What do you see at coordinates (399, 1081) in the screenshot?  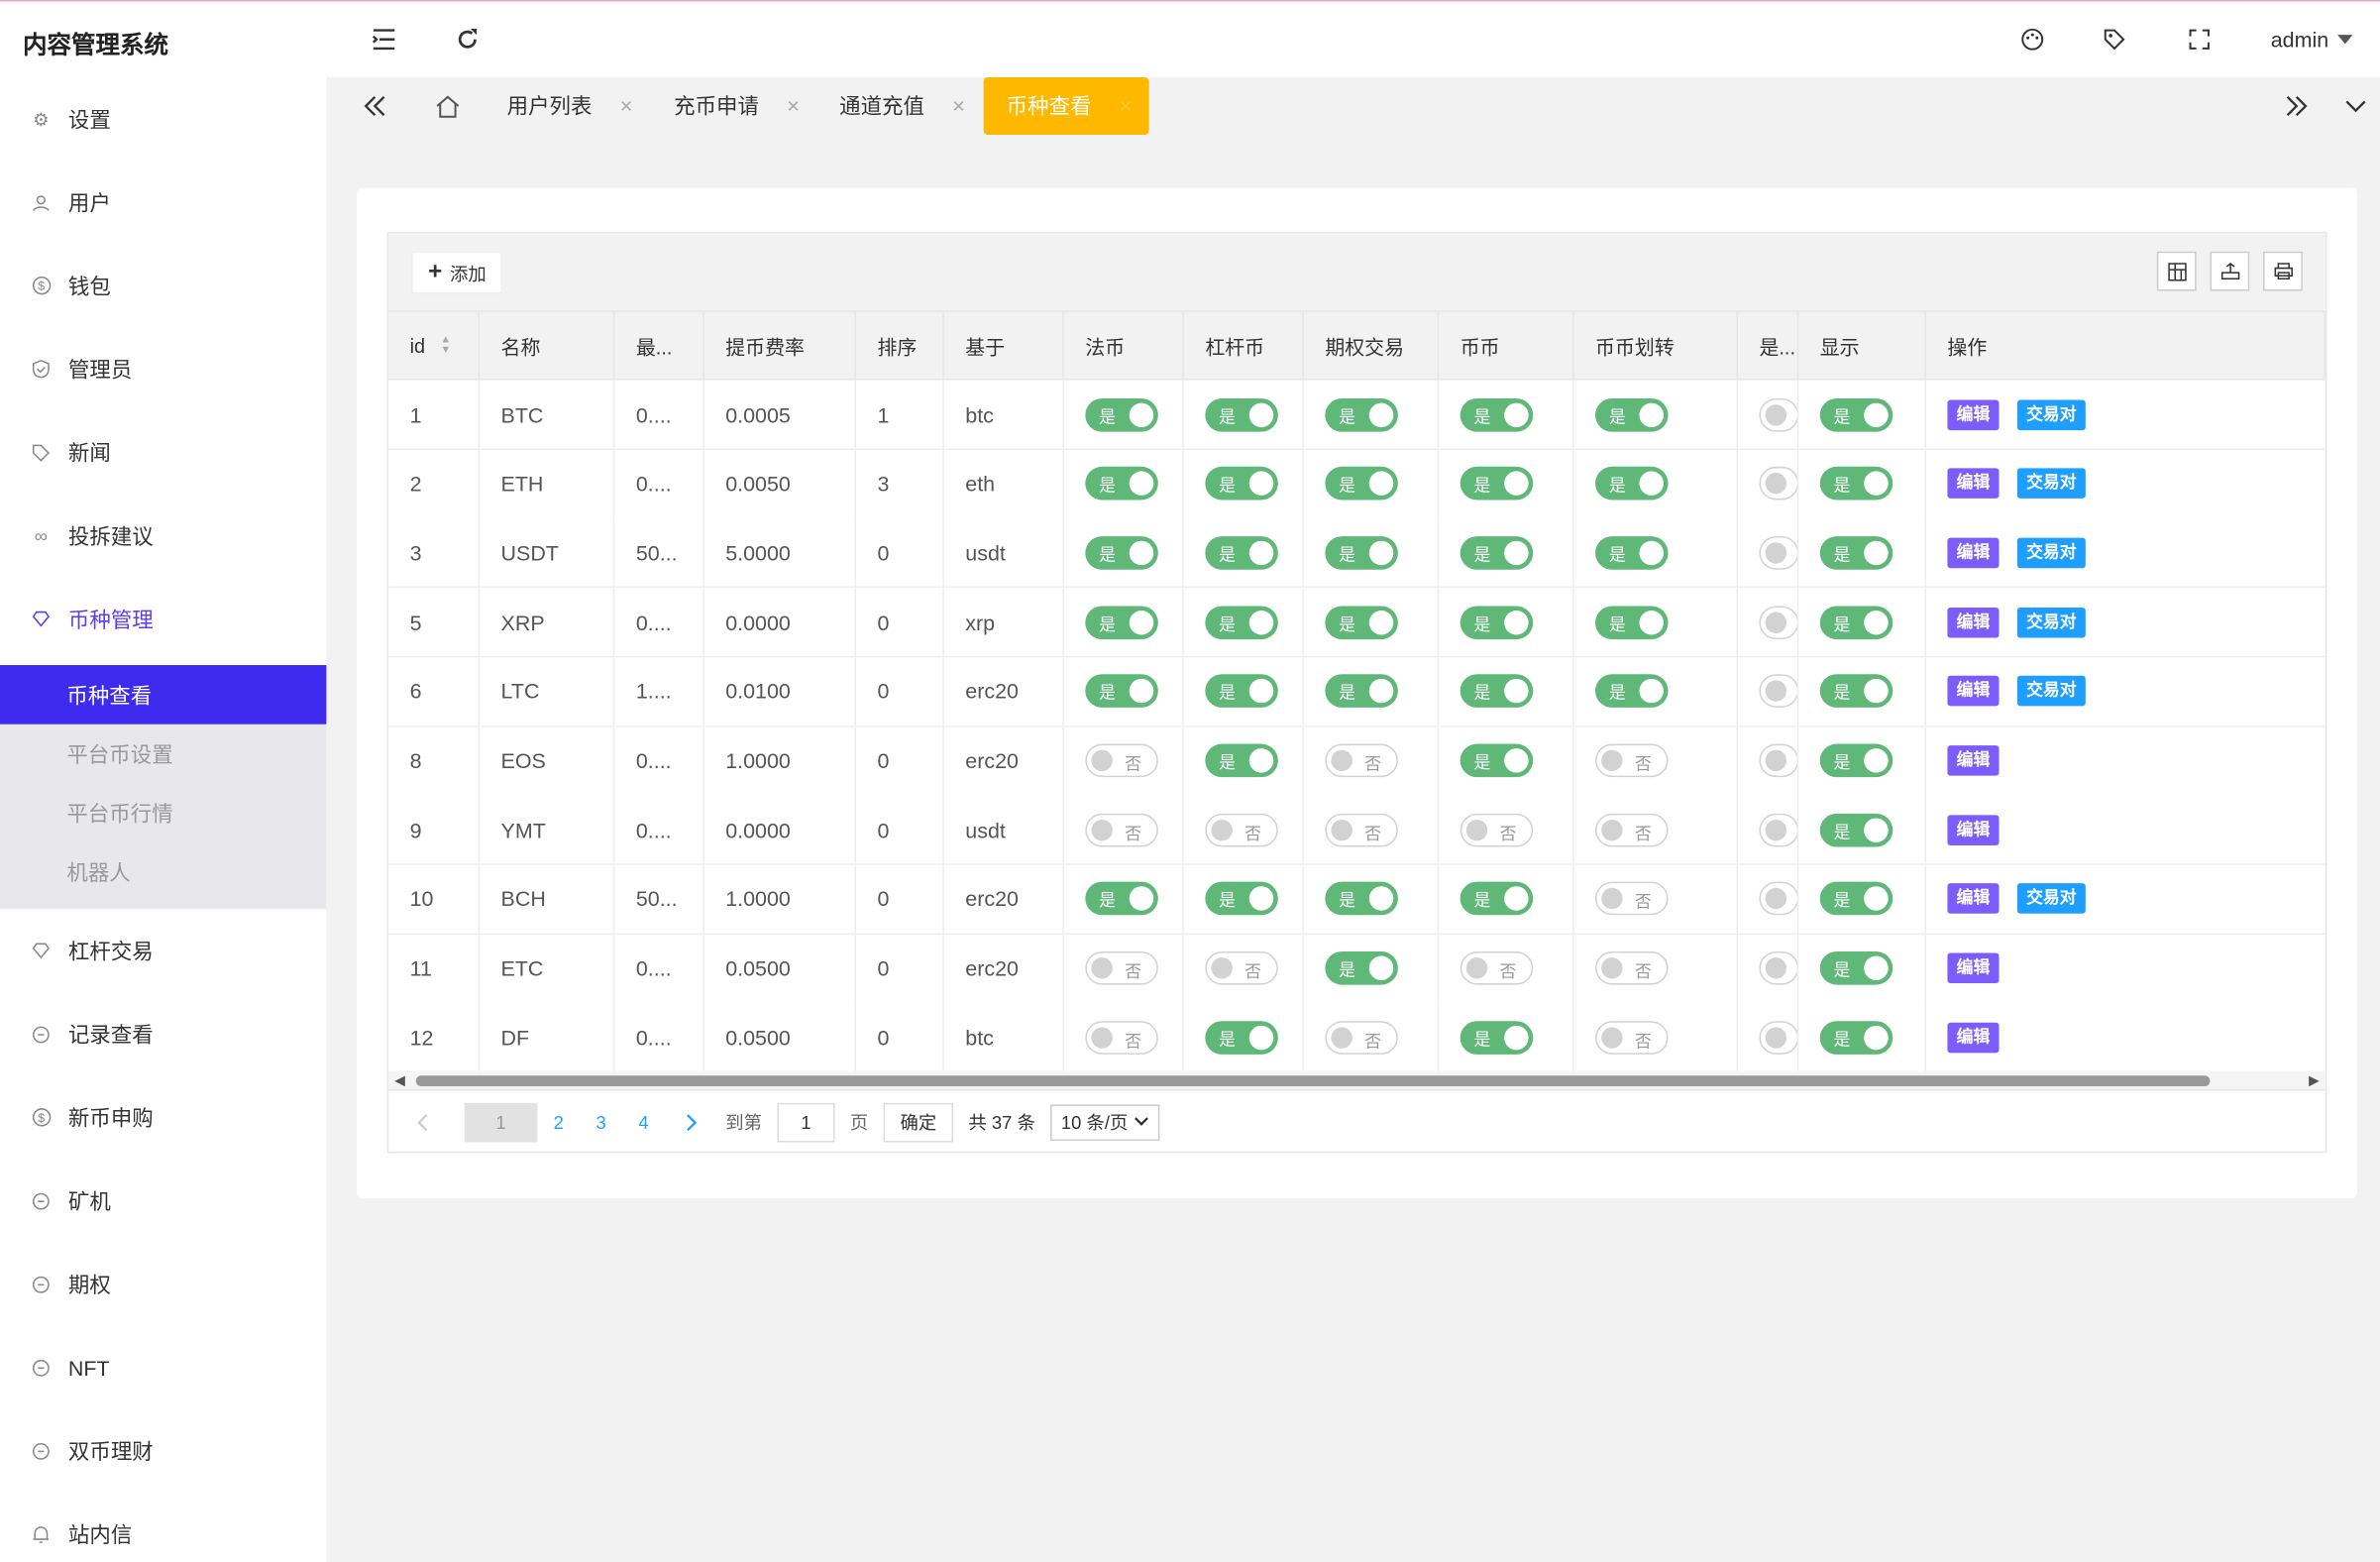 I see `scroll-left-arrow: ◀` at bounding box center [399, 1081].